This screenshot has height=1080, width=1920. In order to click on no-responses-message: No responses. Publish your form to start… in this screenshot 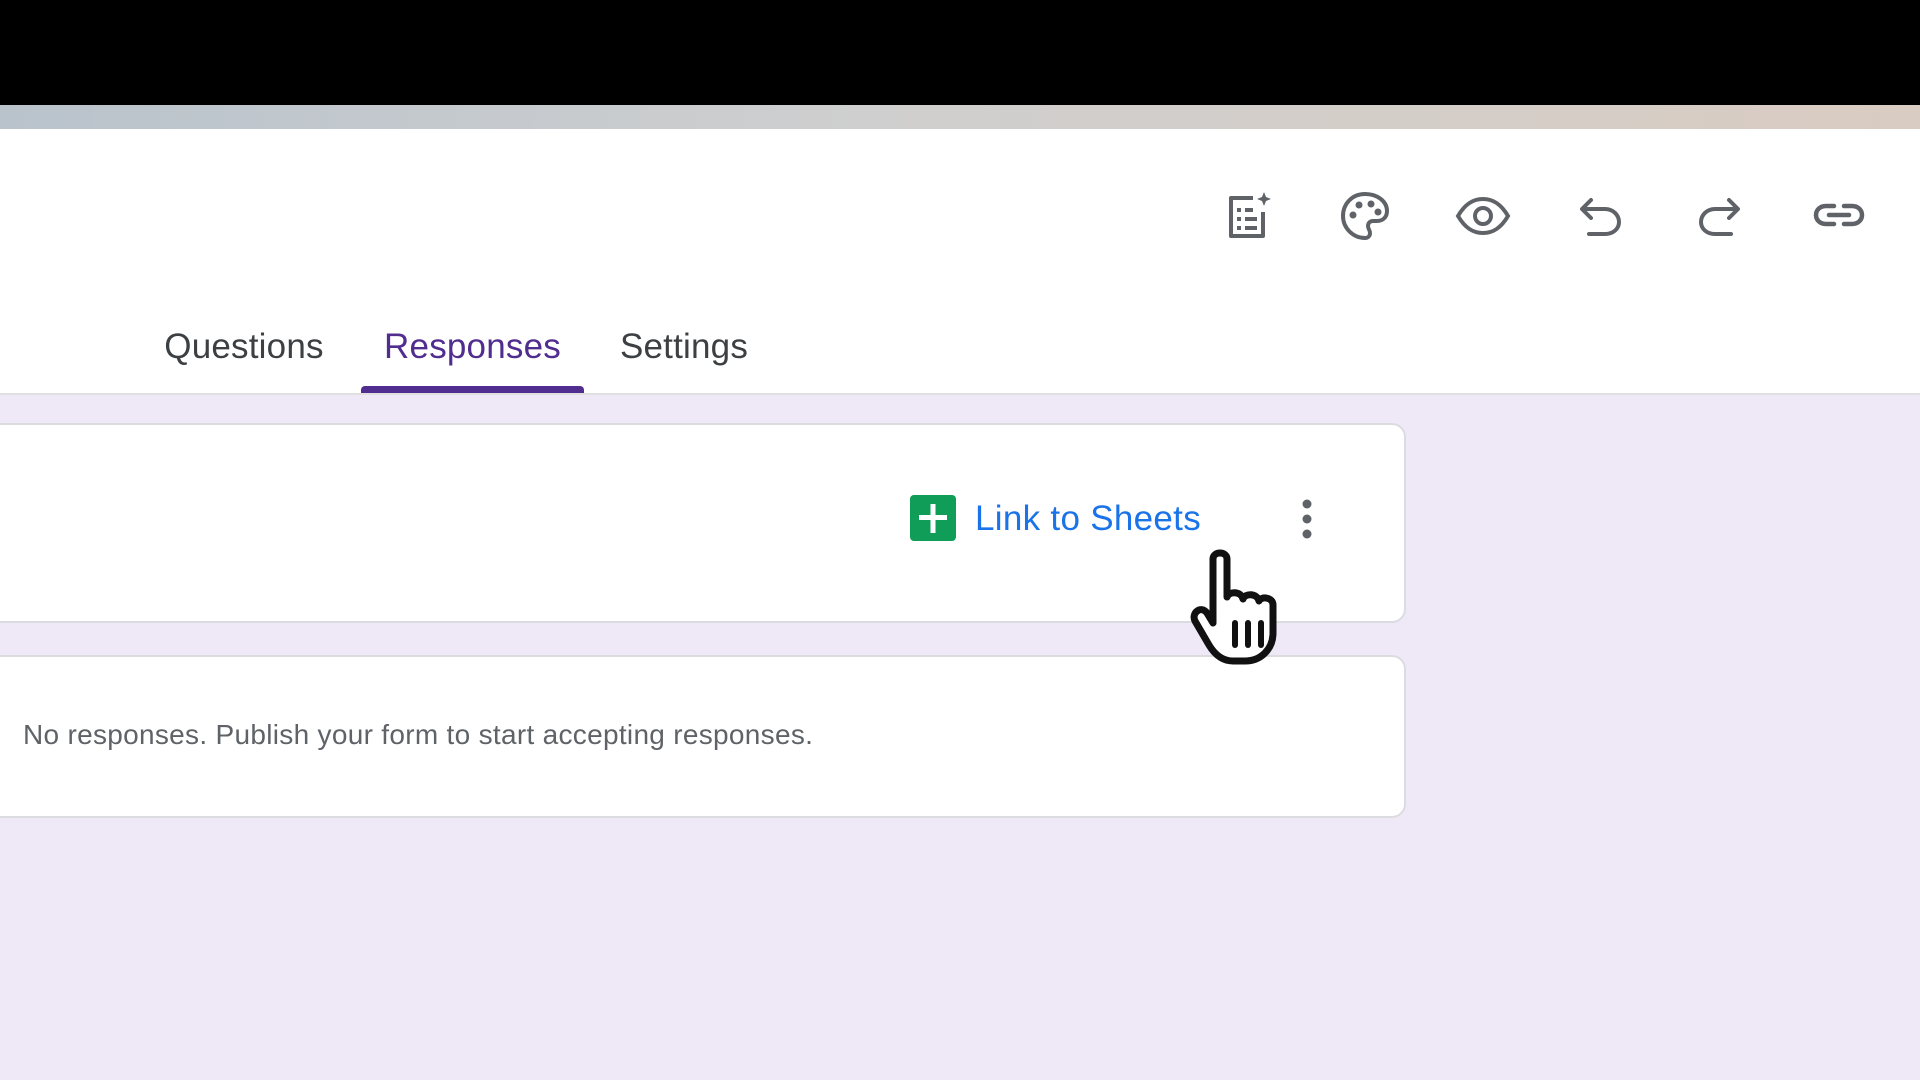, I will do `click(418, 734)`.